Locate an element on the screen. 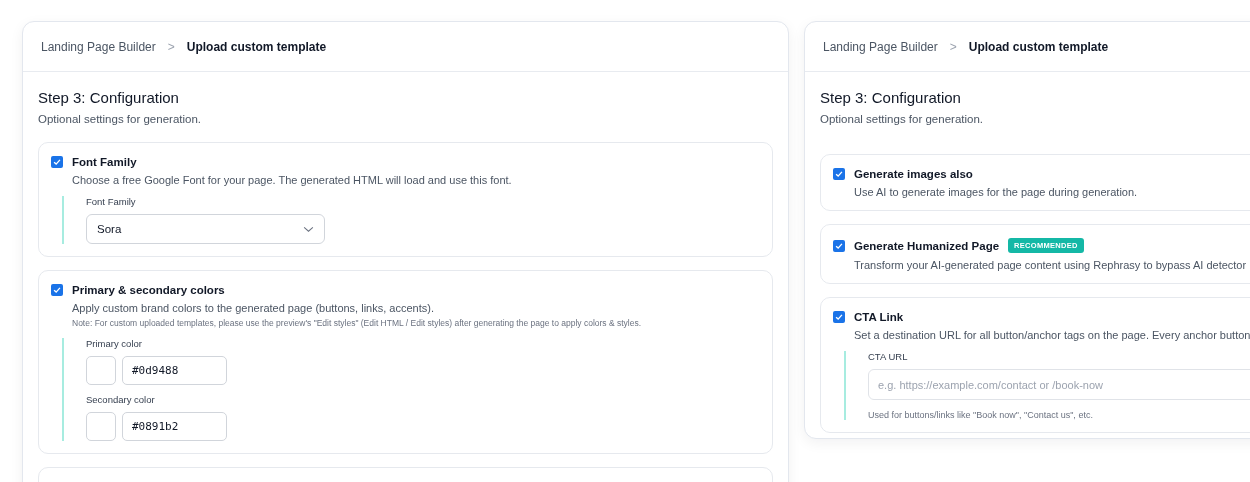 Image resolution: width=1250 pixels, height=482 pixels. url-input: e.g. https://example.com/contact or /book-now is located at coordinates (1059, 384).